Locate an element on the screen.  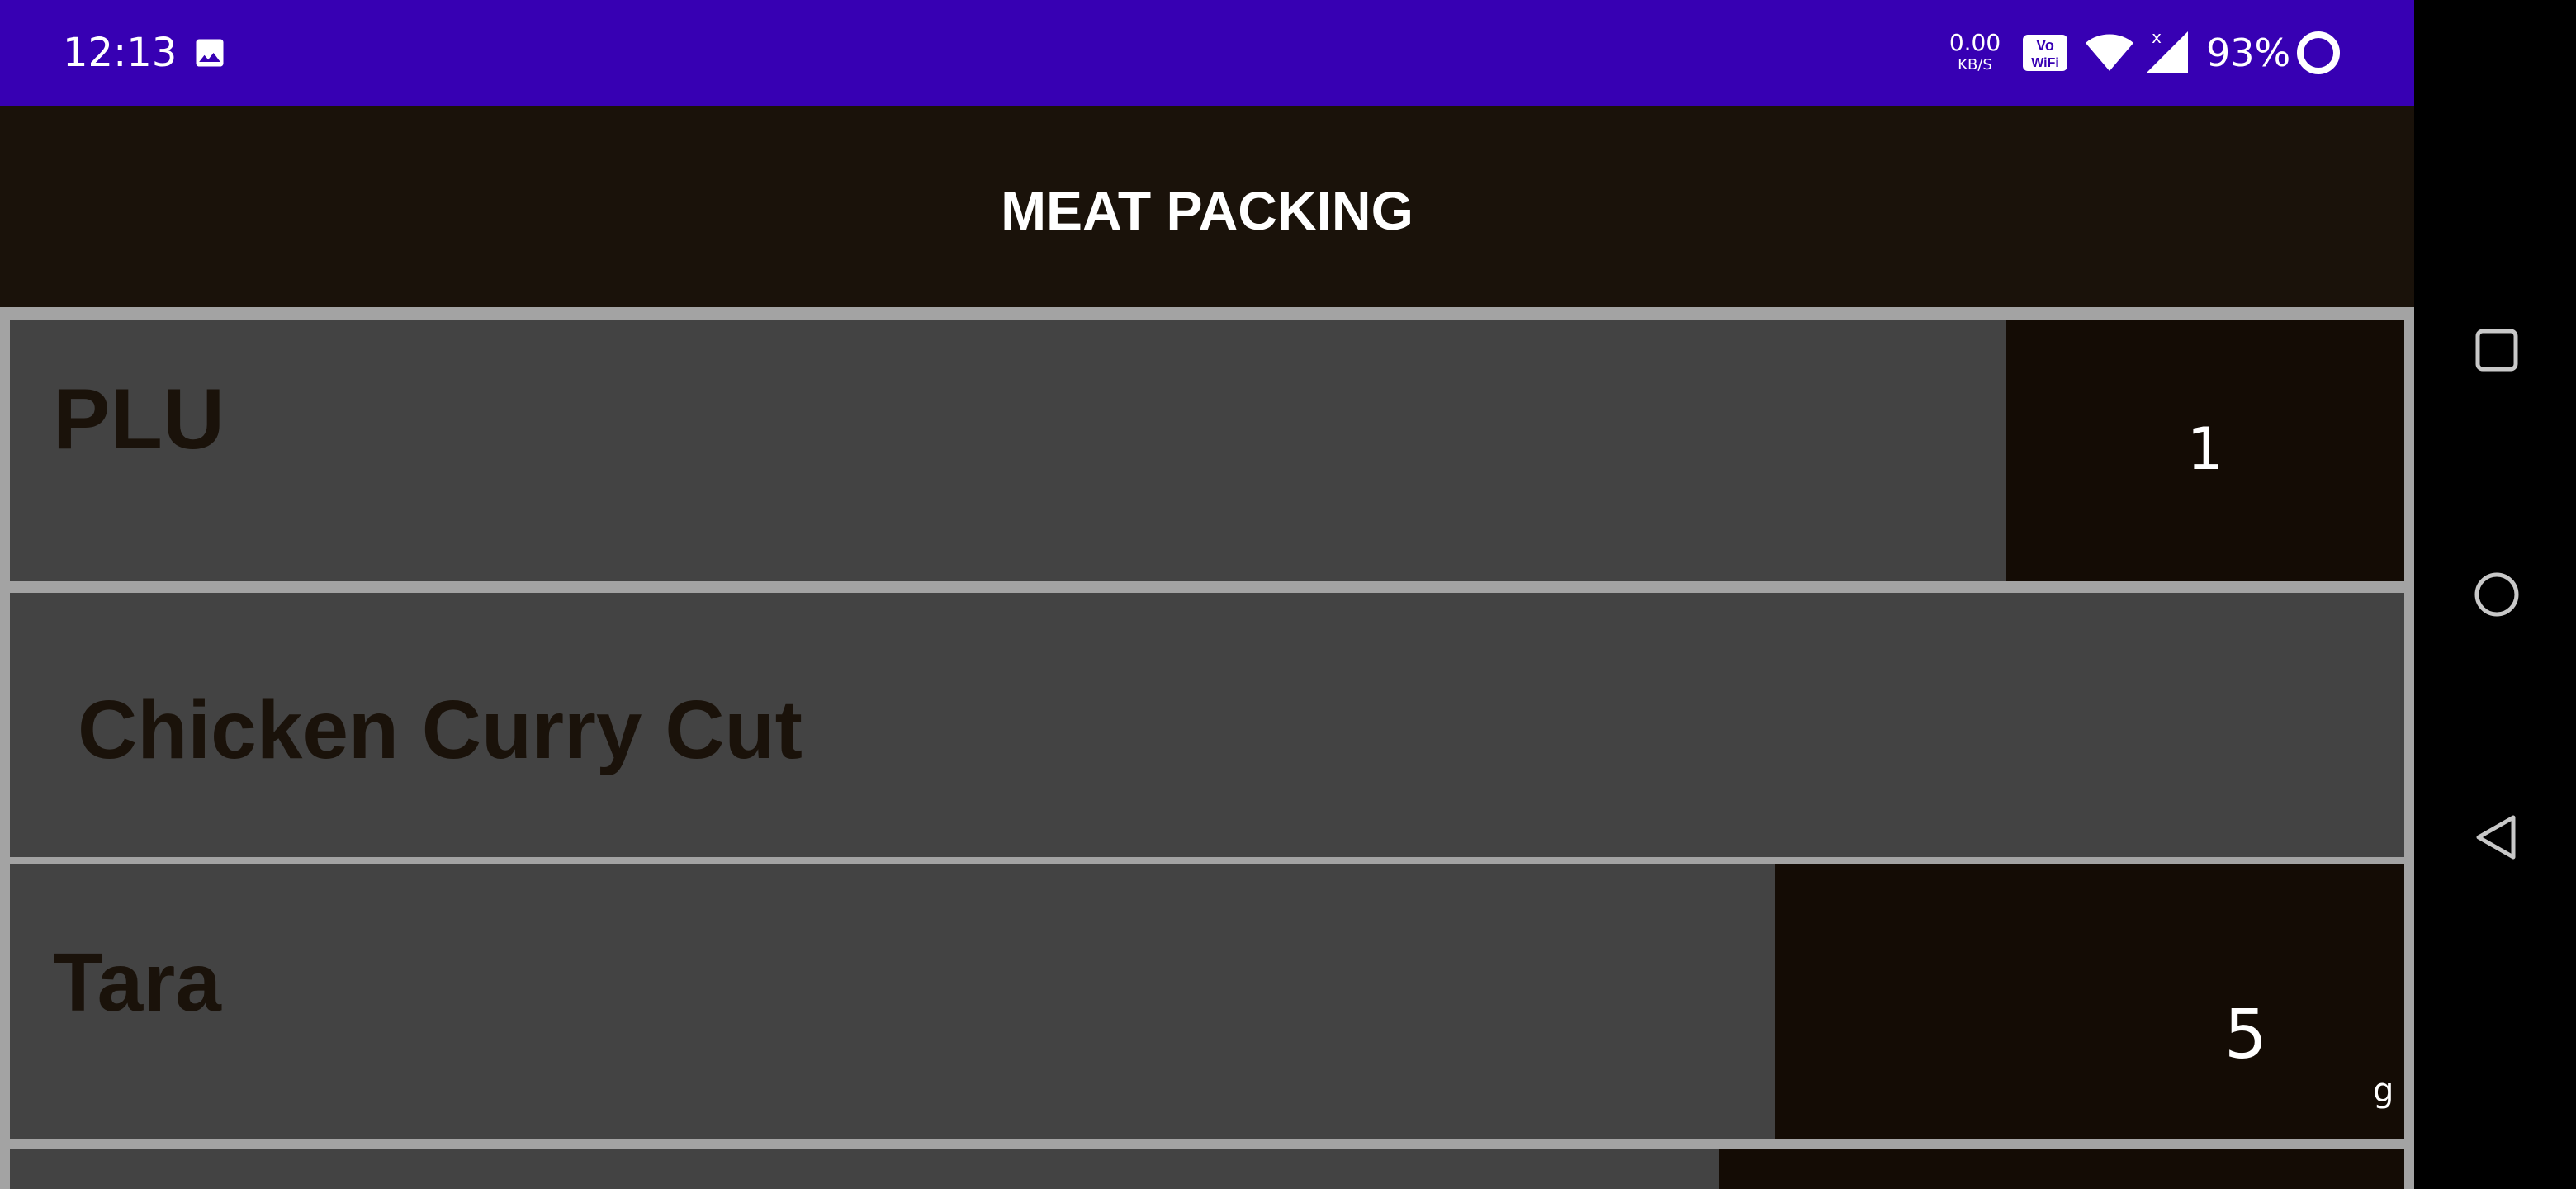
home-icon is located at coordinates (2497, 594).